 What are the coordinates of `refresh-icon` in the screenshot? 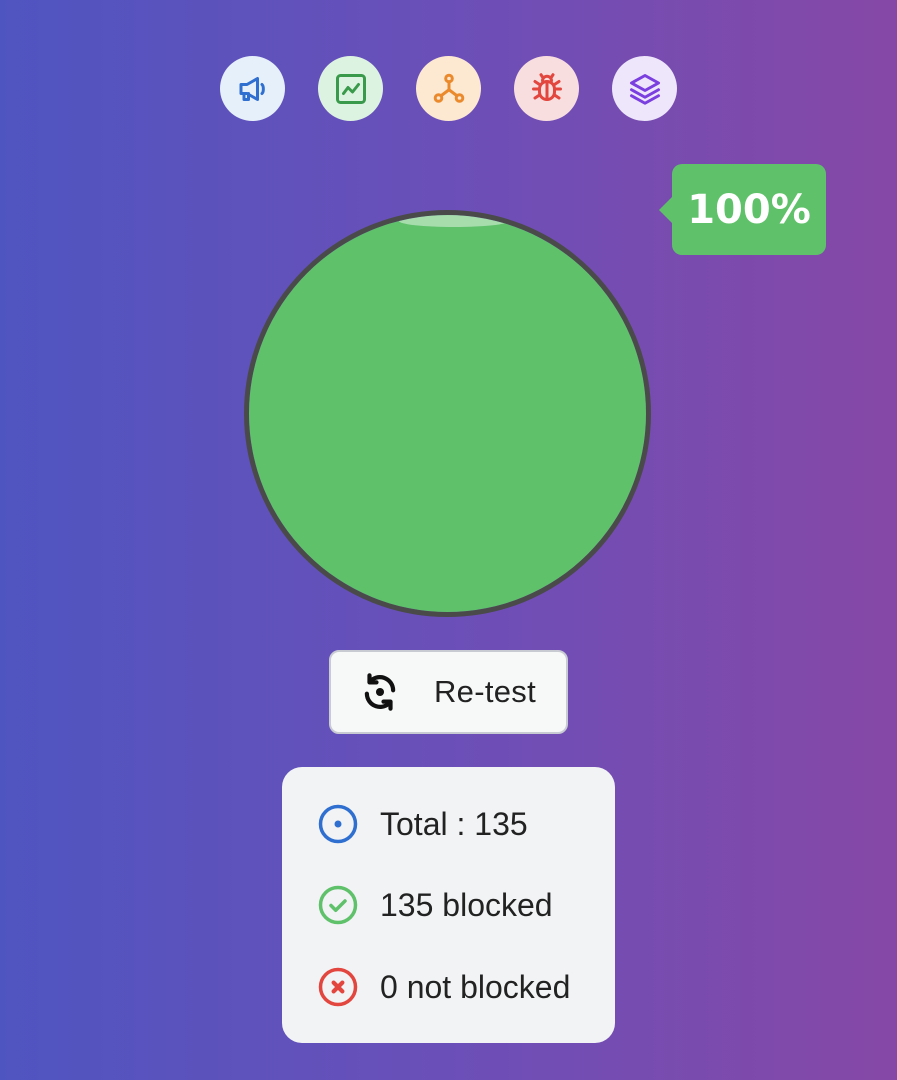 It's located at (380, 692).